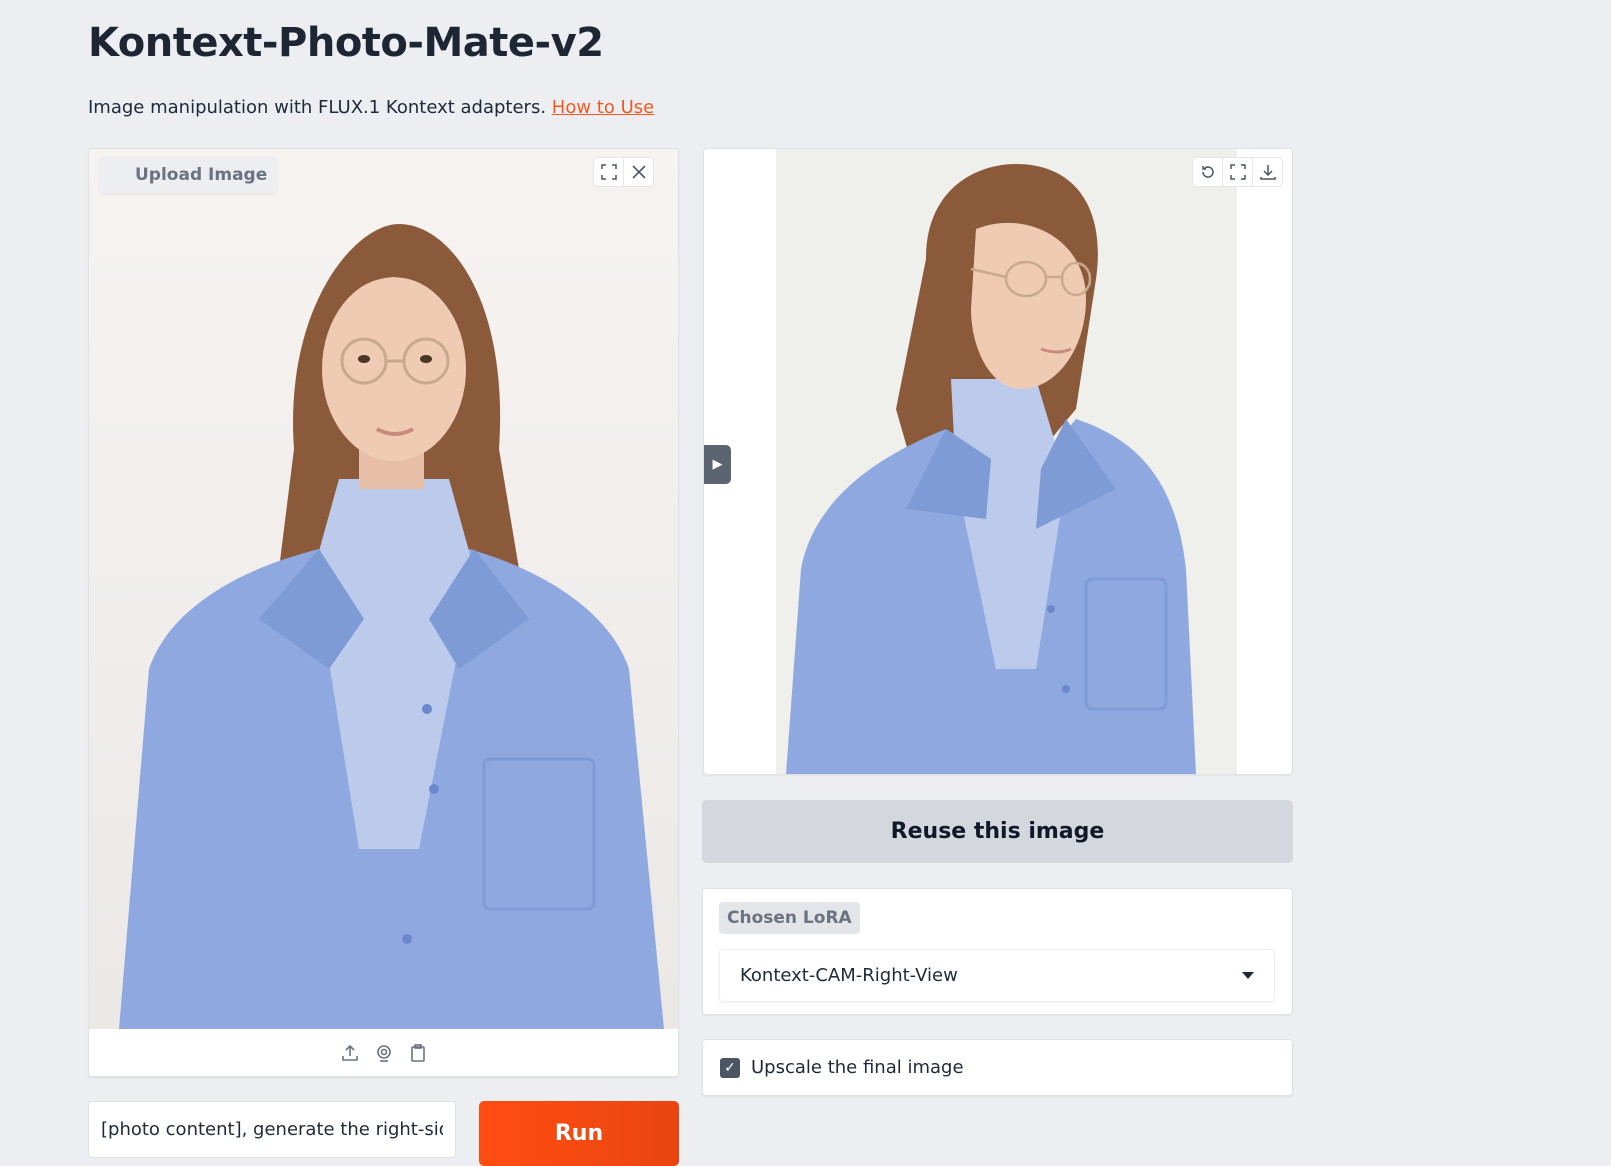  I want to click on how-to-use-link: How to Use, so click(603, 107).